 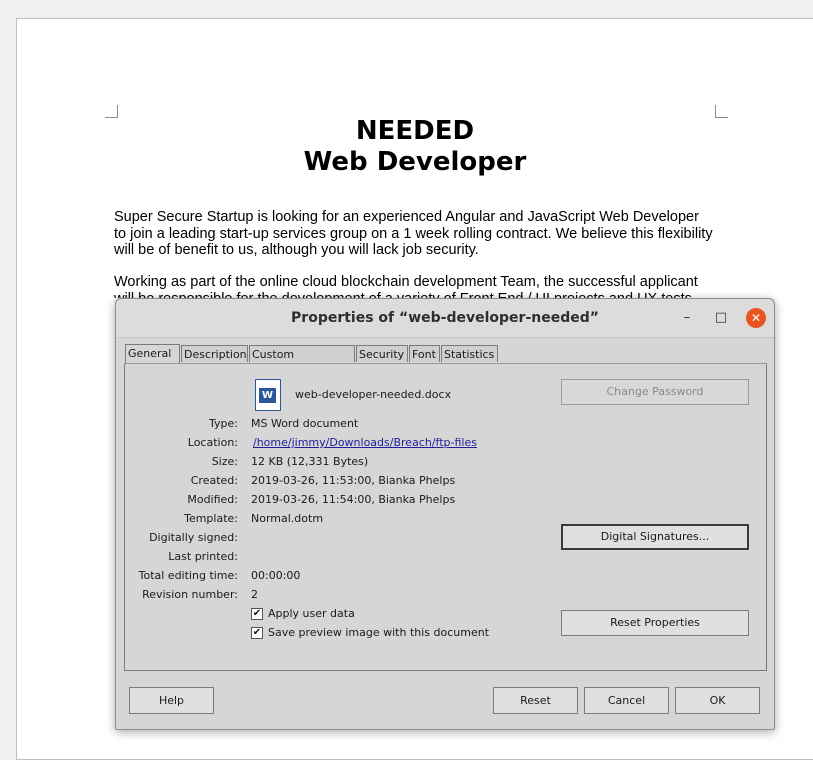 What do you see at coordinates (353, 480) in the screenshot?
I see `created-value: 2019-03-26, 11:53:00, Bianka Phelps` at bounding box center [353, 480].